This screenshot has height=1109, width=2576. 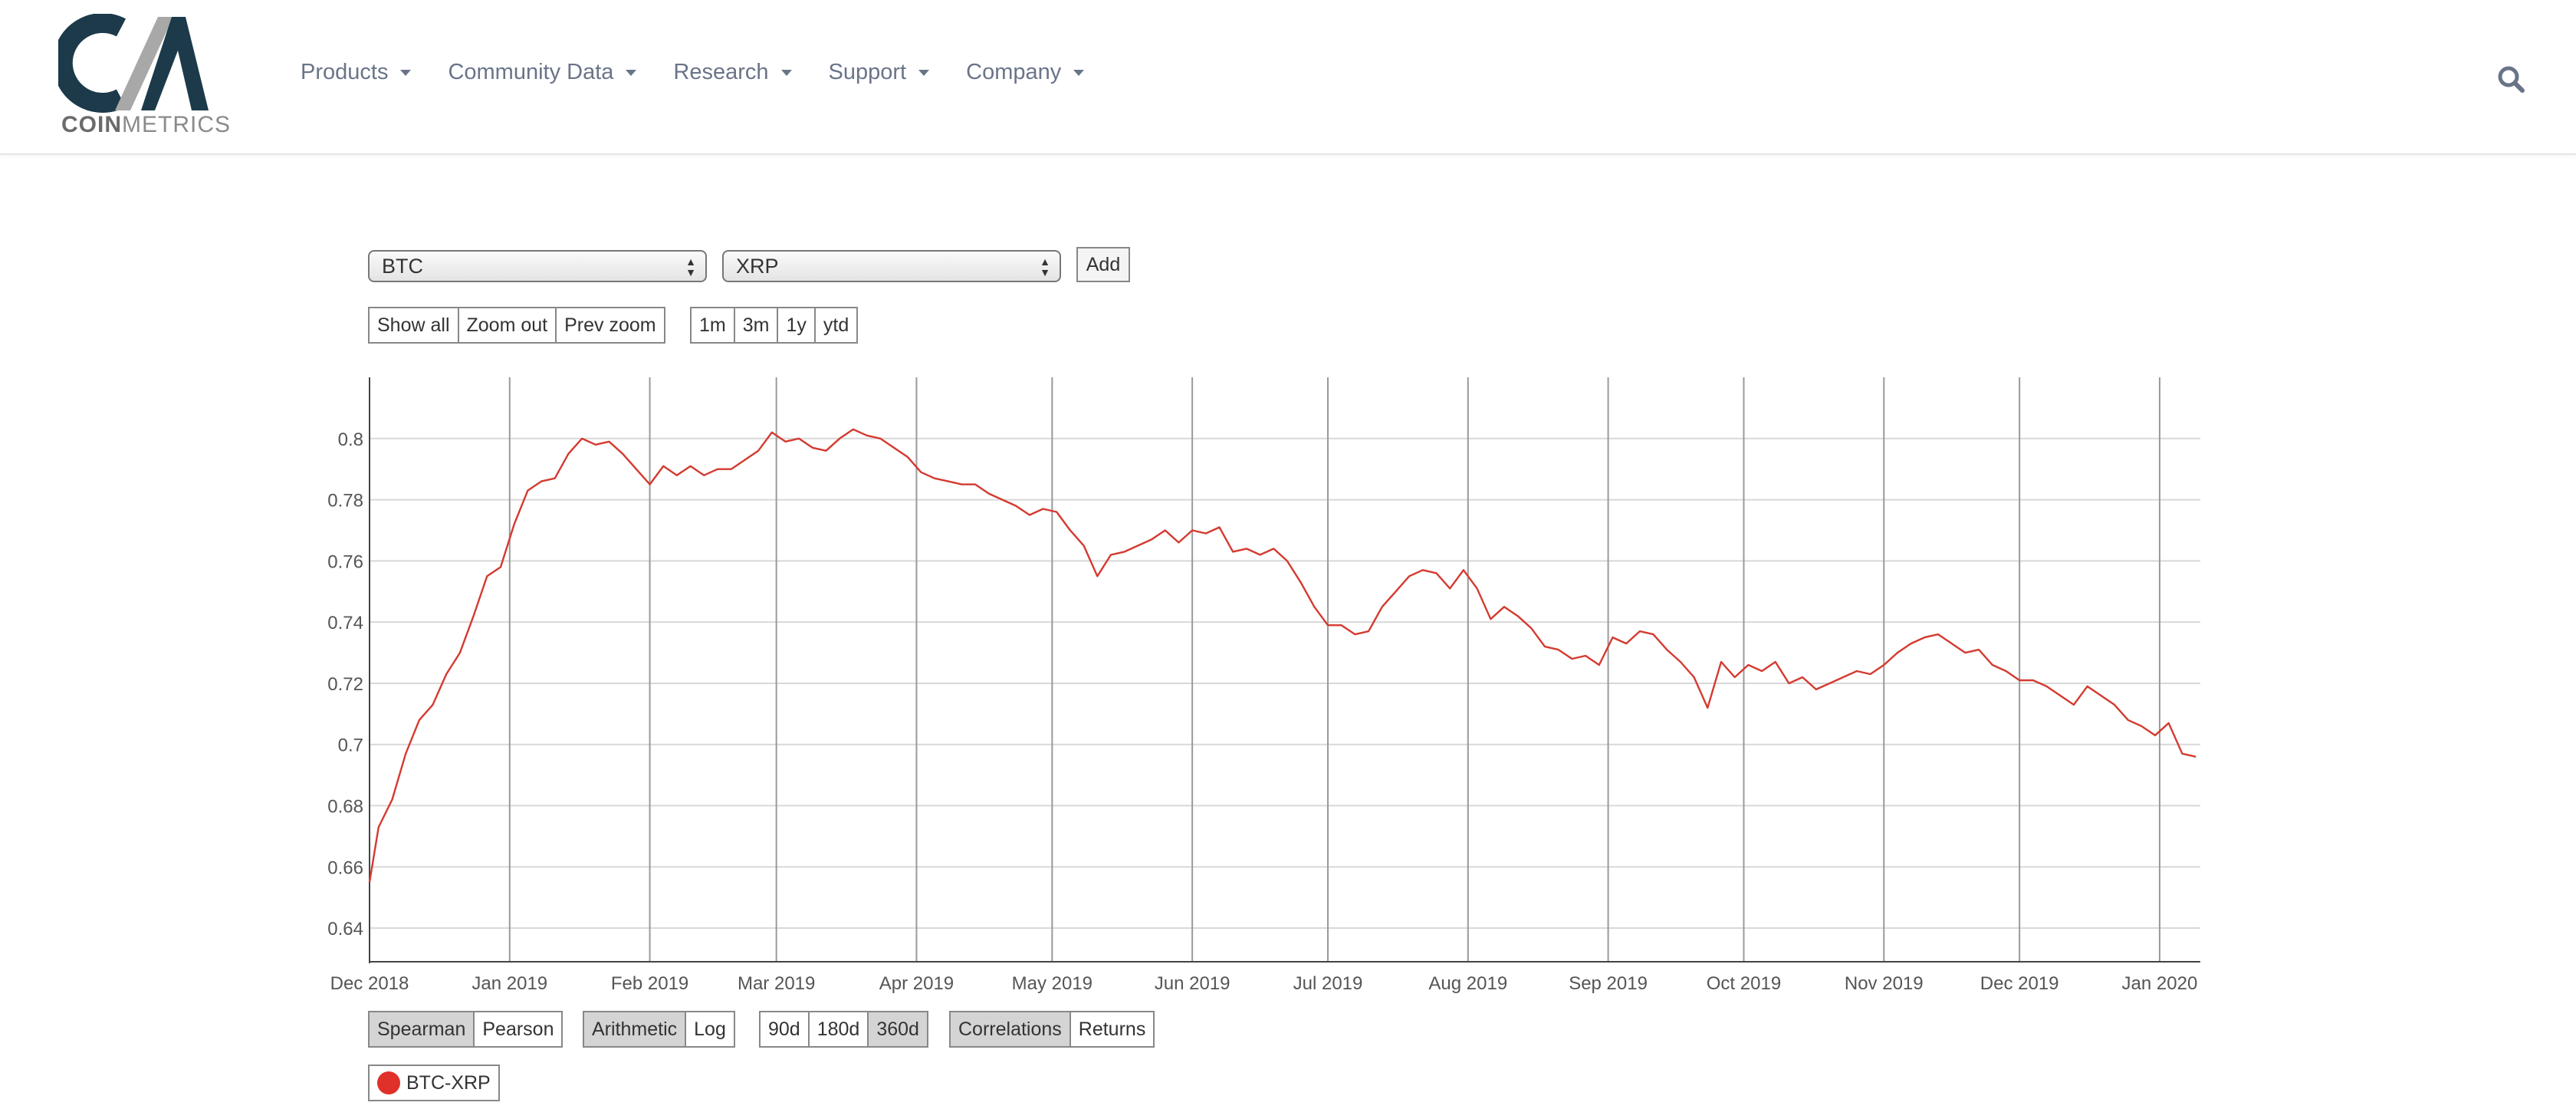 What do you see at coordinates (784, 1030) in the screenshot?
I see `window-90d-button: 90d` at bounding box center [784, 1030].